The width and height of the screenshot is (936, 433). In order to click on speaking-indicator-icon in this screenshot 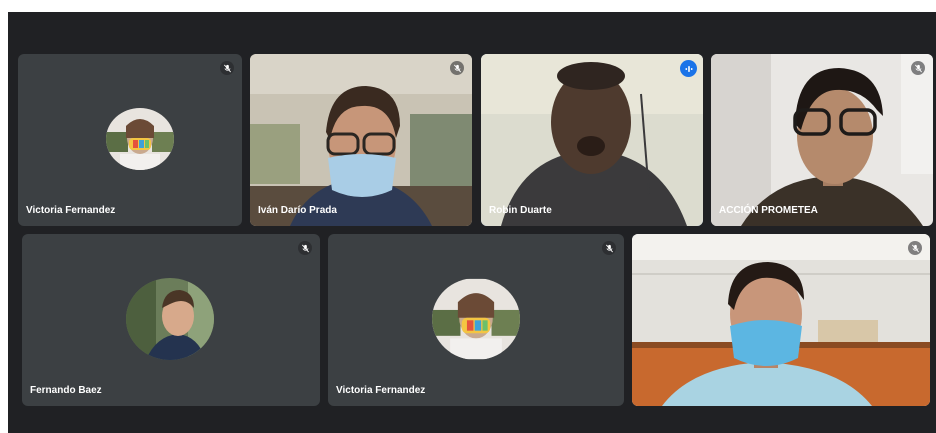, I will do `click(688, 68)`.